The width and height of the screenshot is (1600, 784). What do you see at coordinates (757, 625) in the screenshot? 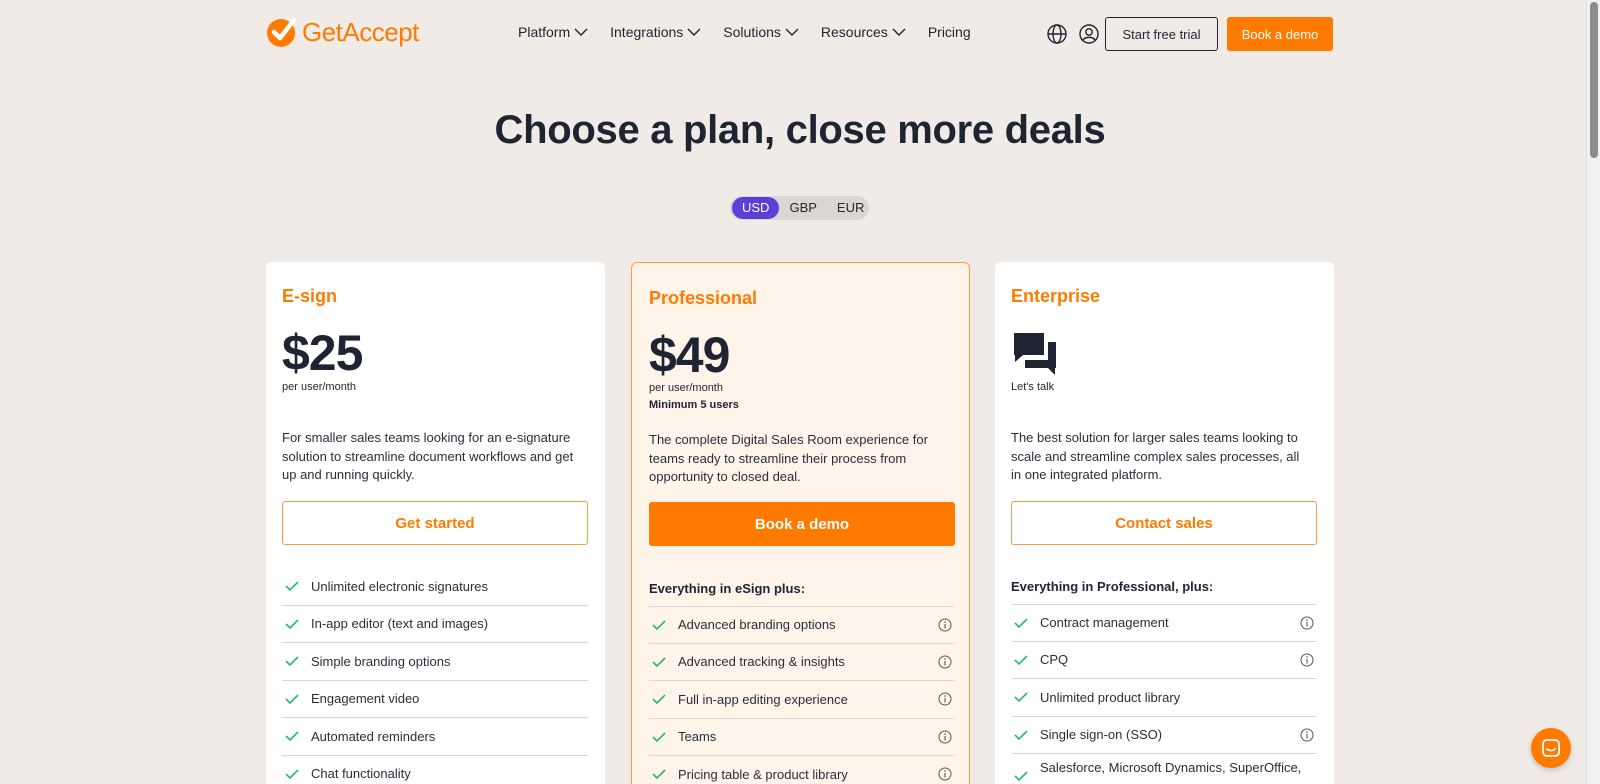
I see `feature-label: Advanced branding options` at bounding box center [757, 625].